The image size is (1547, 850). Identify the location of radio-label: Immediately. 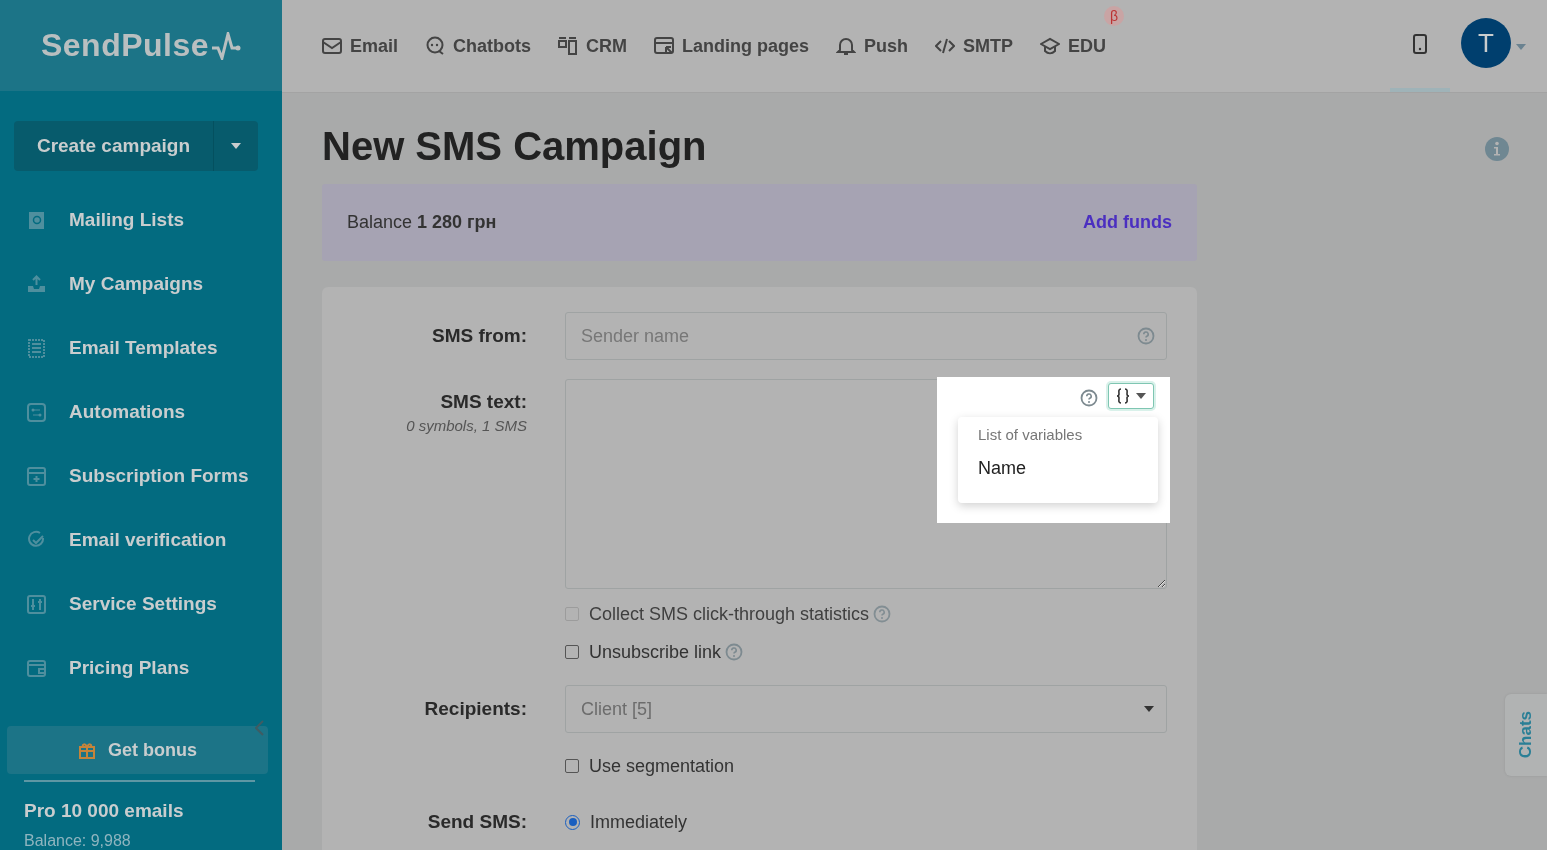
(639, 822).